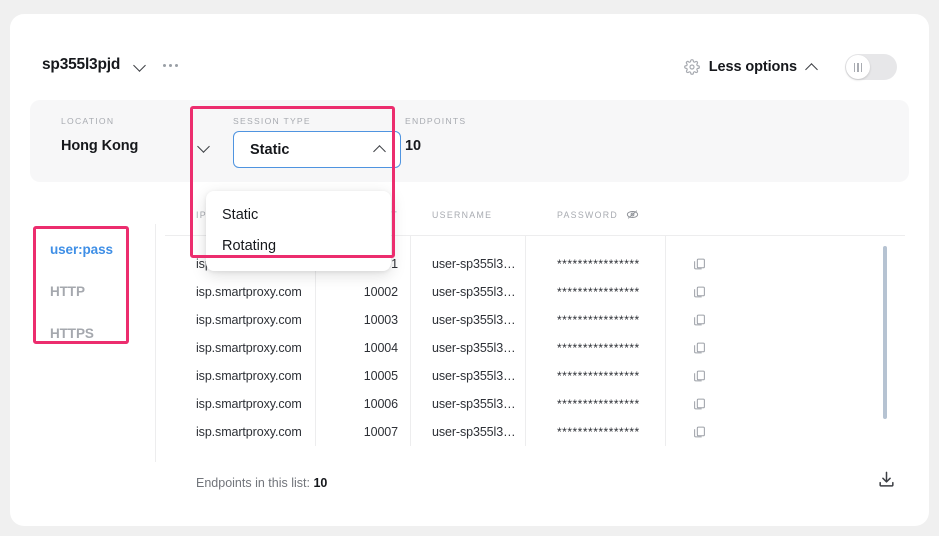 This screenshot has width=939, height=536. What do you see at coordinates (136, 135) in the screenshot?
I see `filter-location: LOCATION Hong Kong` at bounding box center [136, 135].